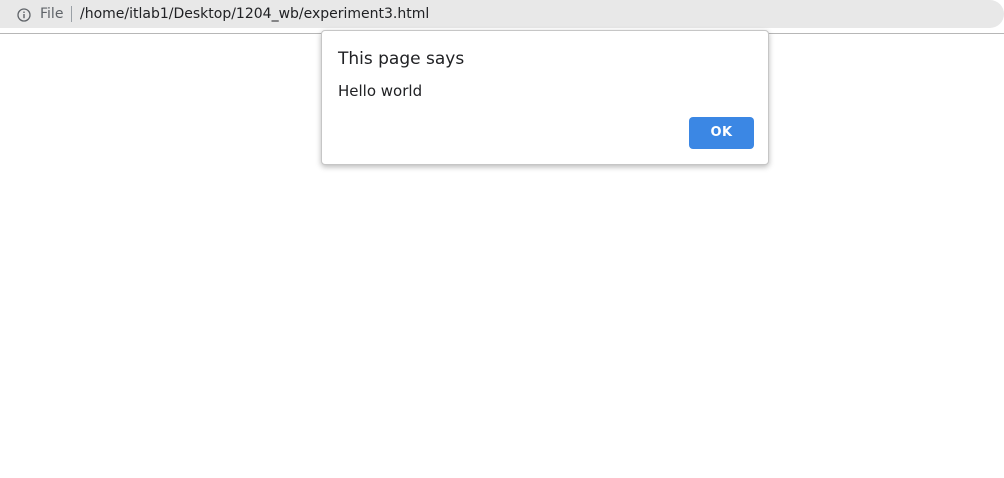 This screenshot has width=1004, height=478. I want to click on ok-button: OK, so click(721, 133).